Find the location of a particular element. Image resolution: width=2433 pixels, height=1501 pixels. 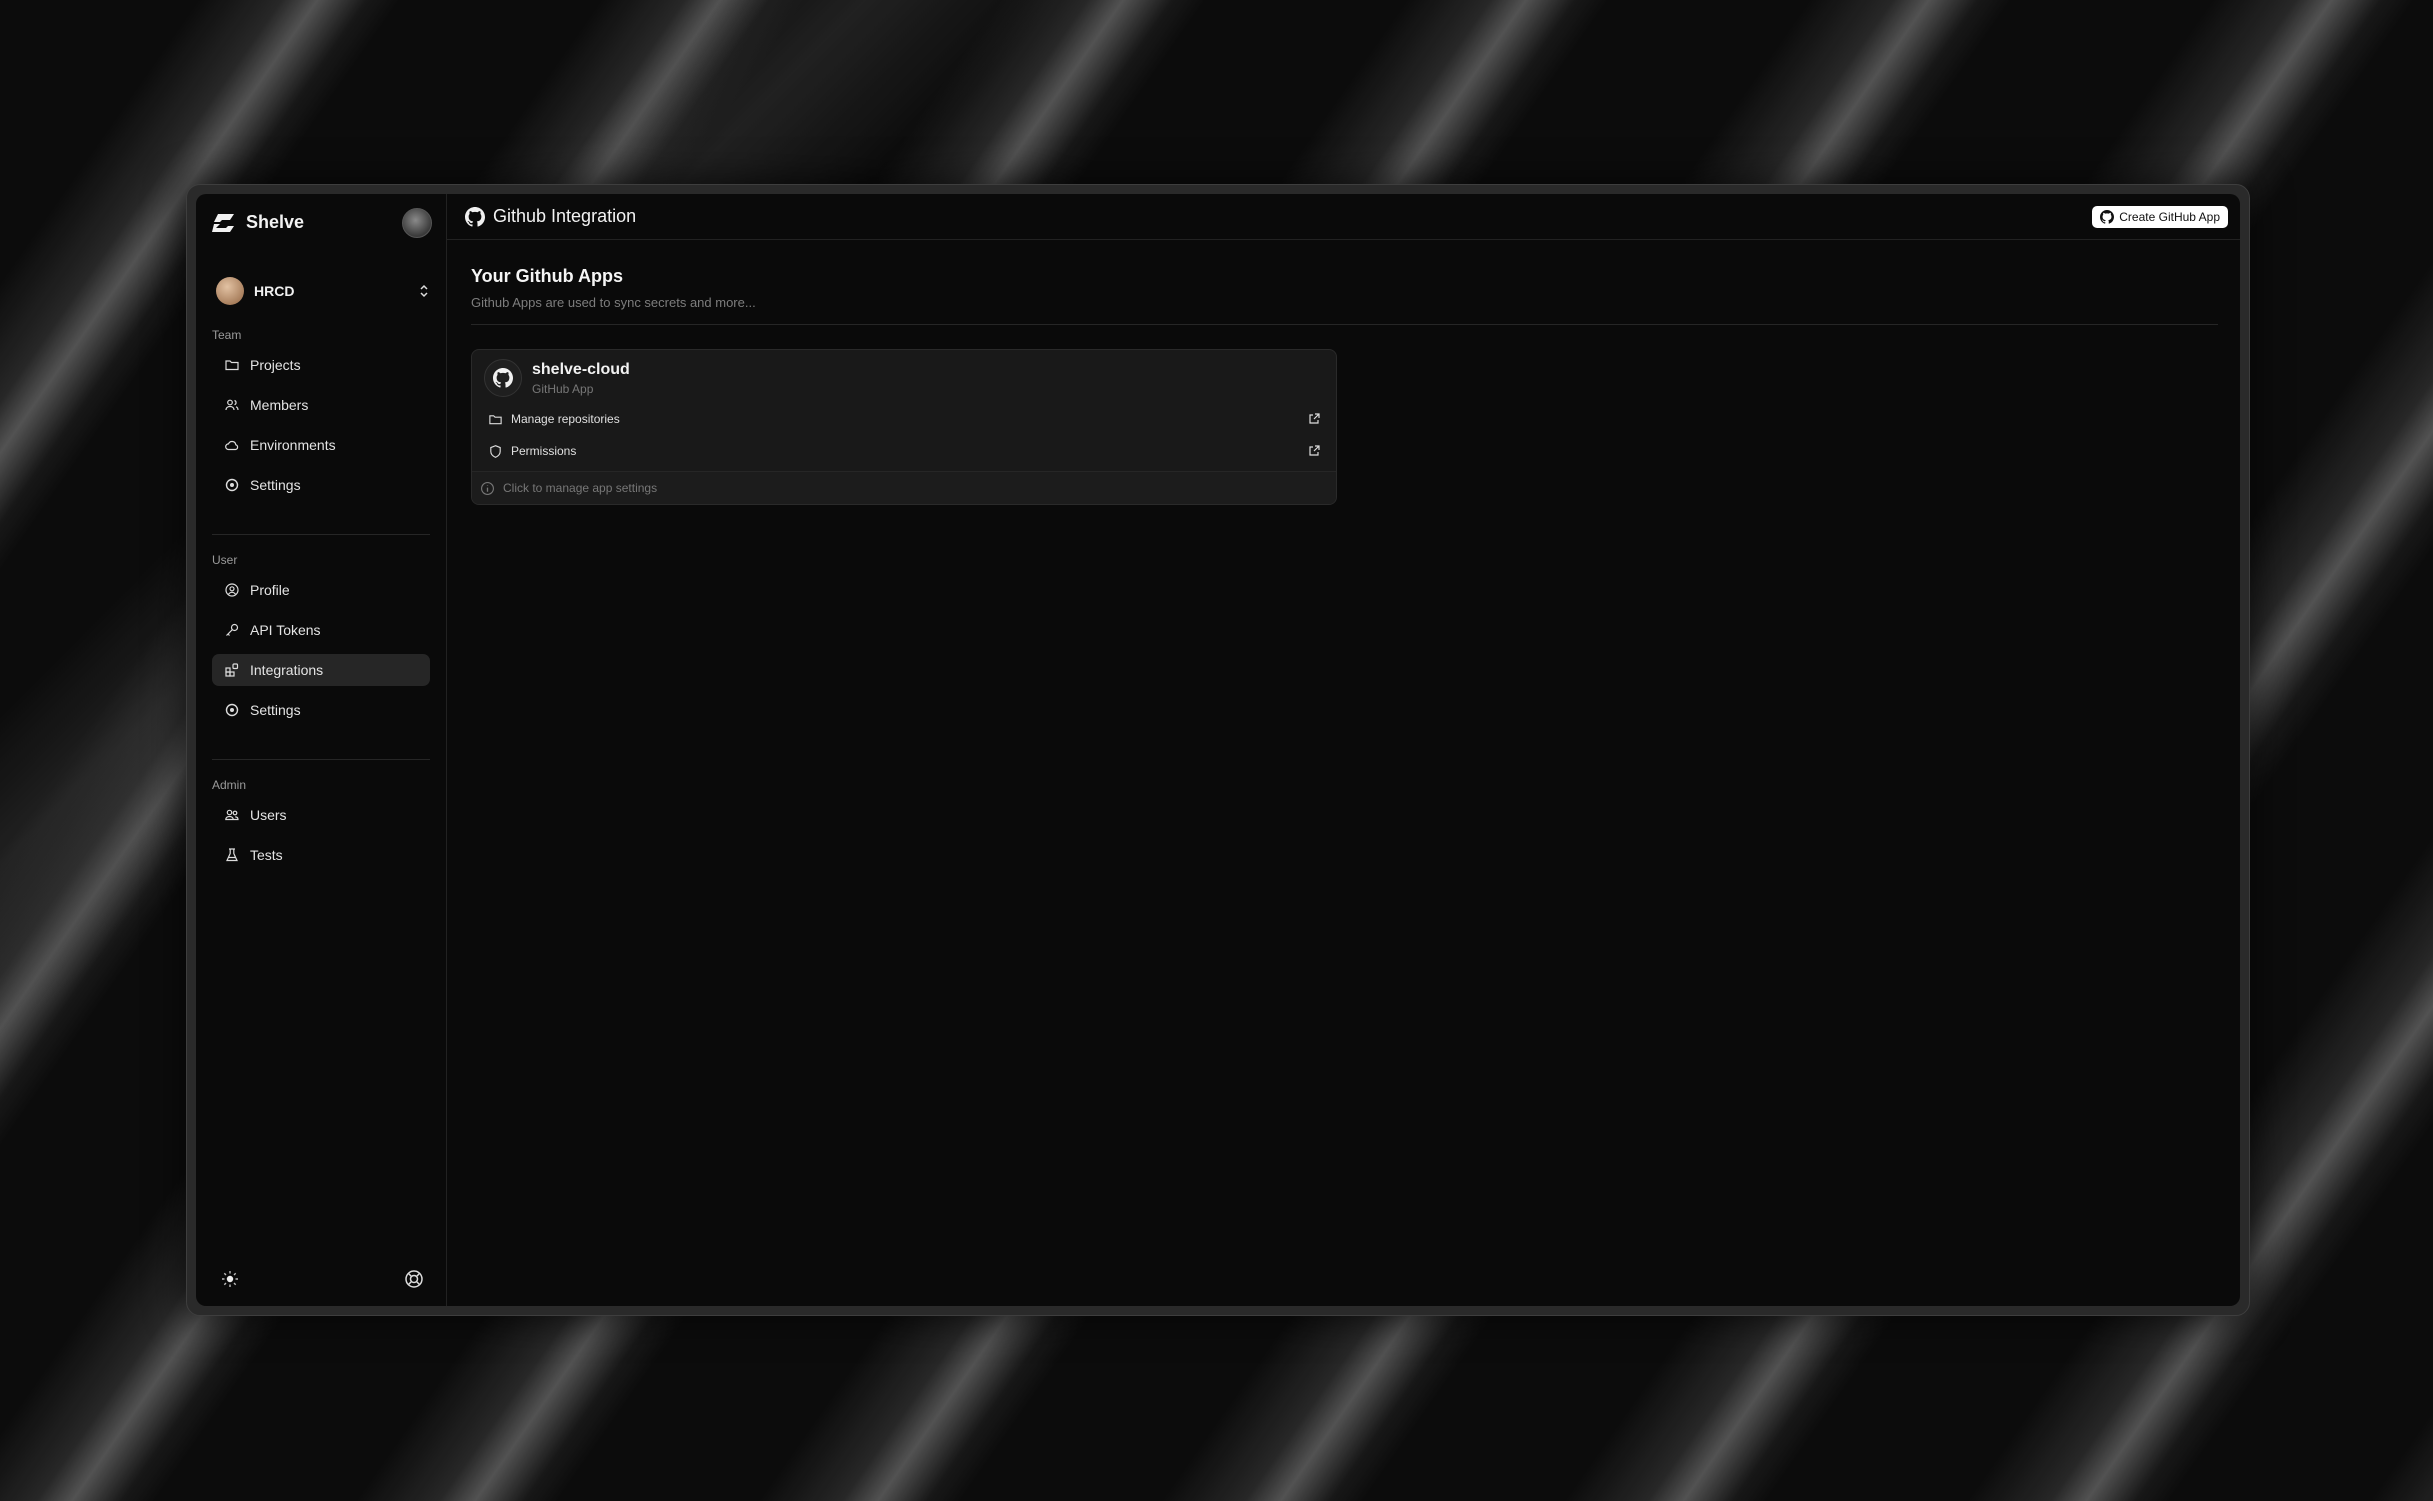

sidebar-item-label: API Tokens is located at coordinates (285, 630).